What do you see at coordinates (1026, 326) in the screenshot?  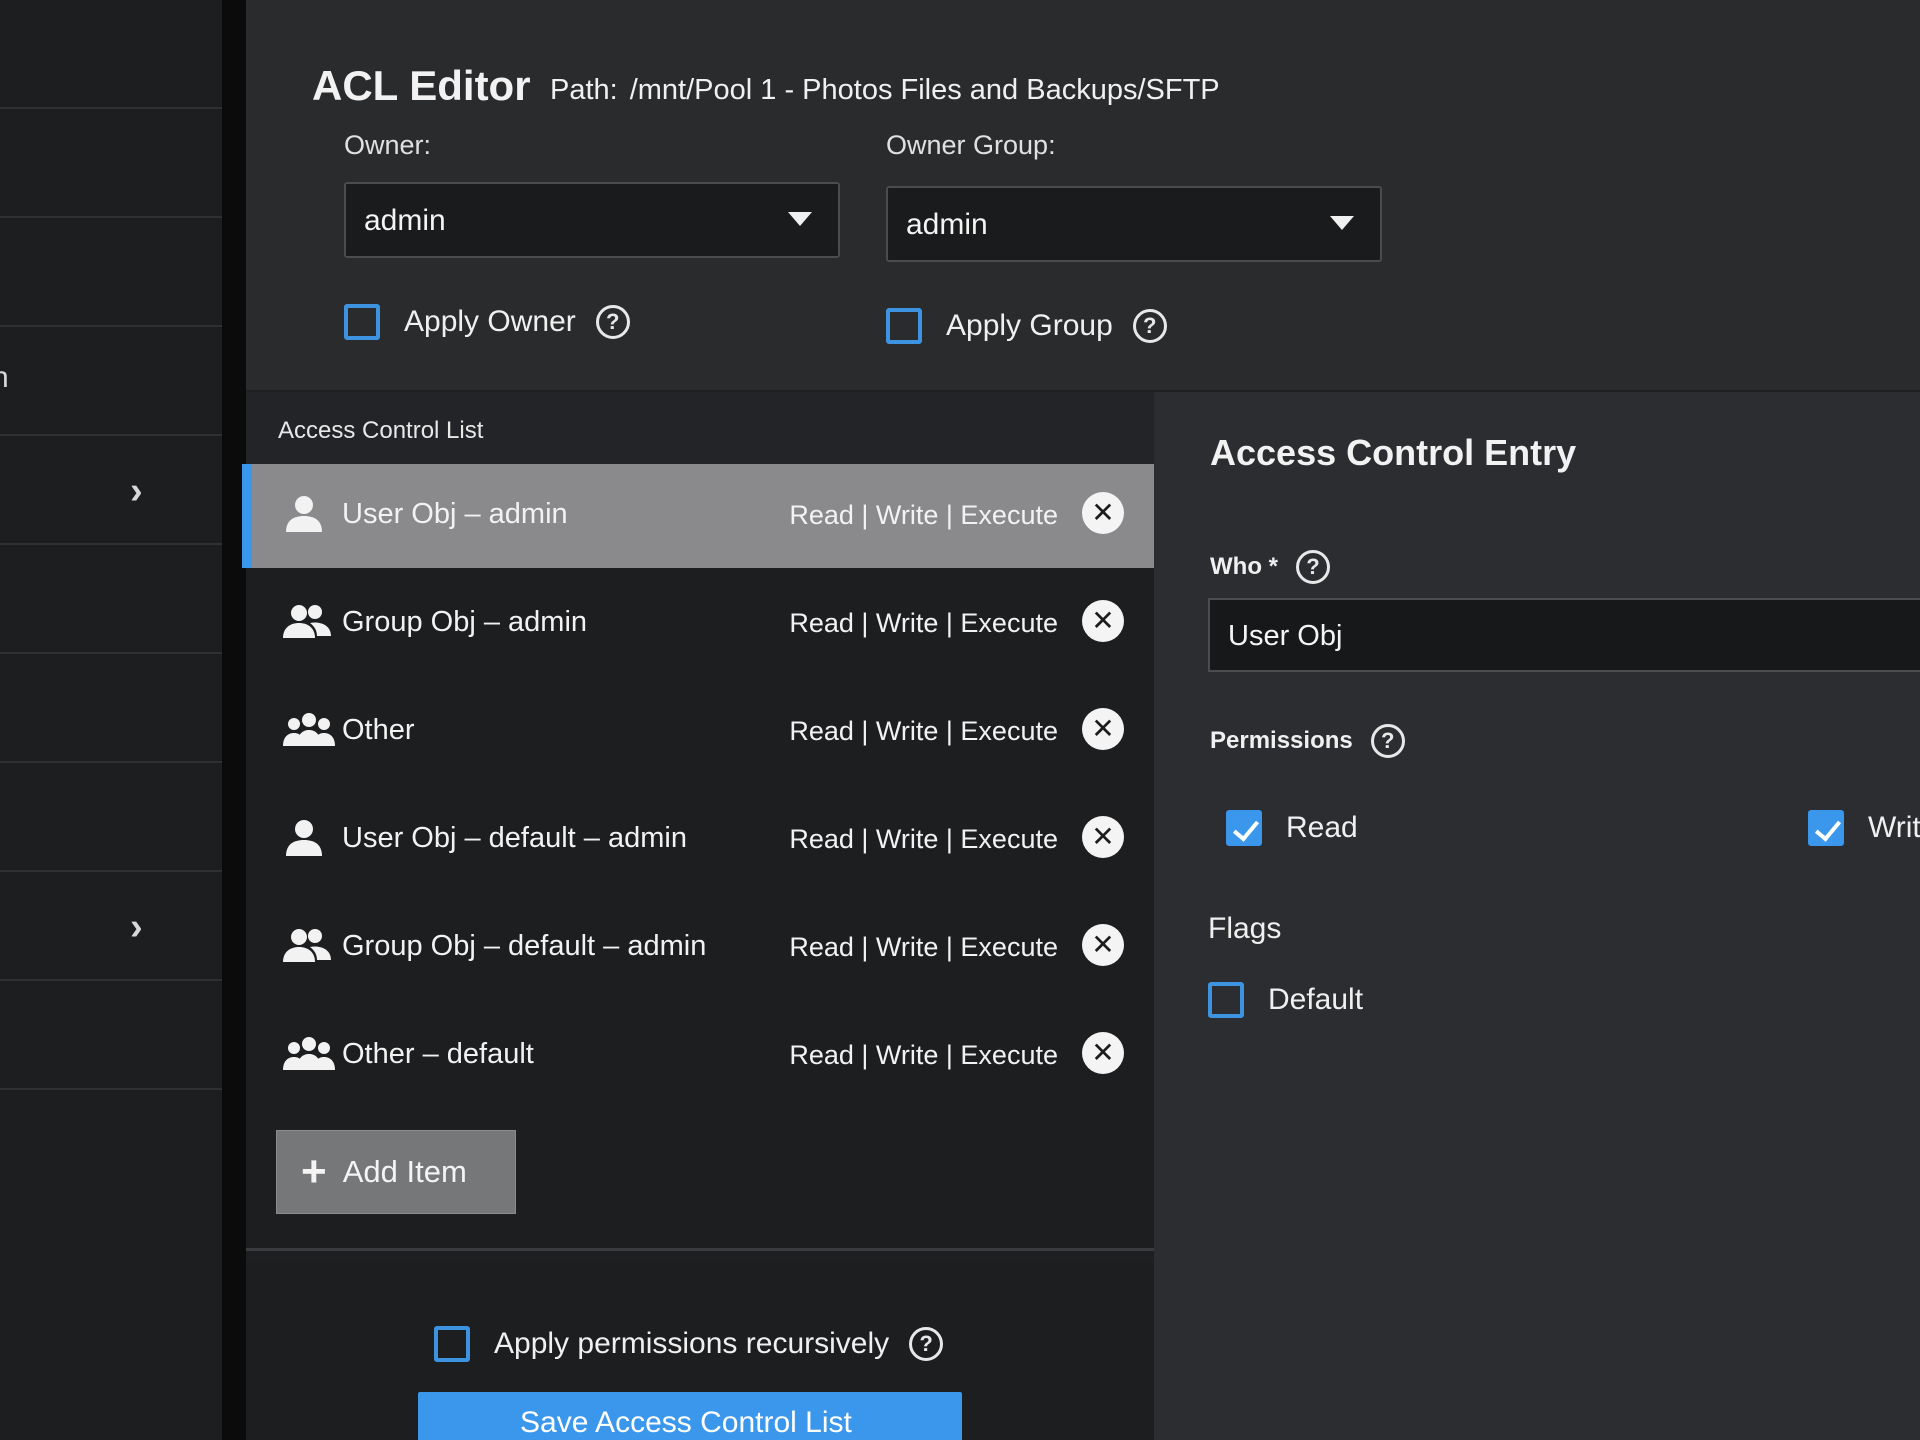 I see `apply-group-row: Apply Group ?` at bounding box center [1026, 326].